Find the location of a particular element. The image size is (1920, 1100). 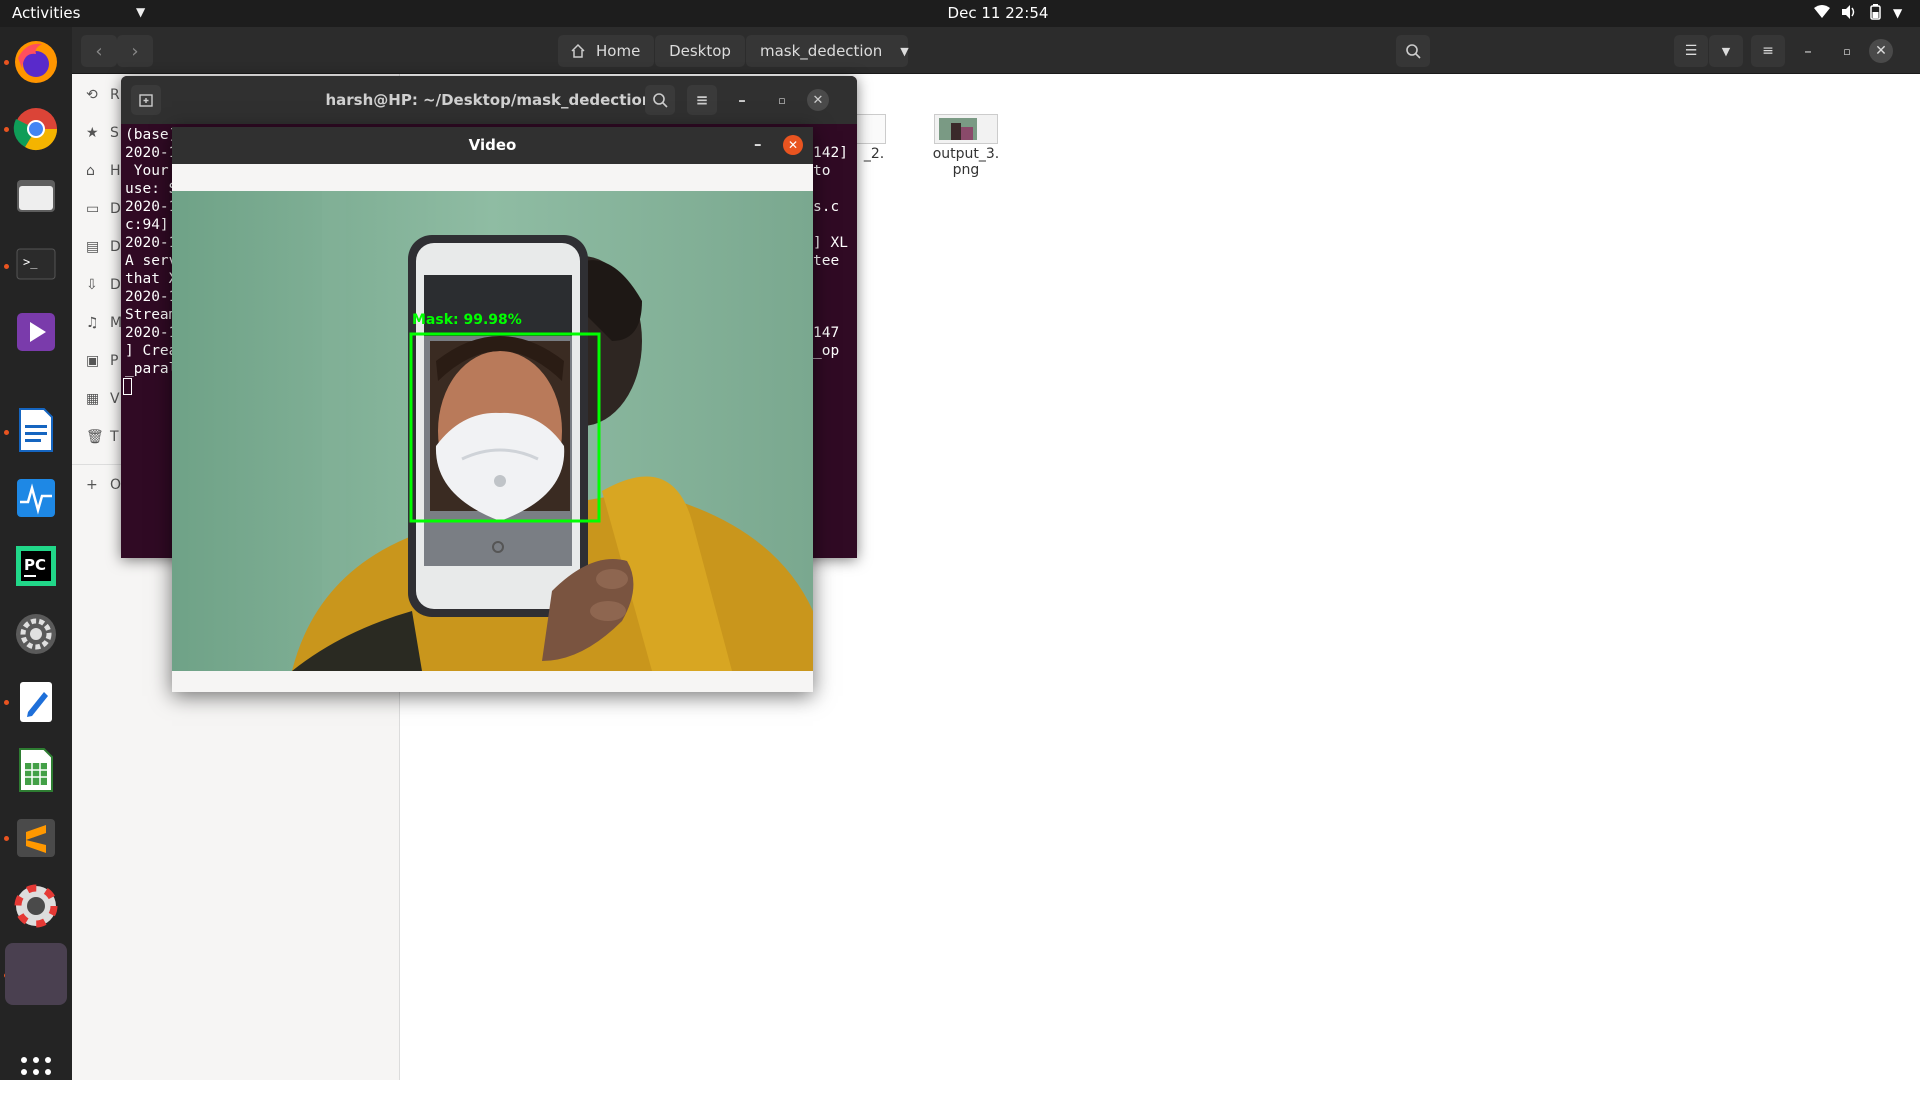

file-name-line: png is located at coordinates (966, 170).